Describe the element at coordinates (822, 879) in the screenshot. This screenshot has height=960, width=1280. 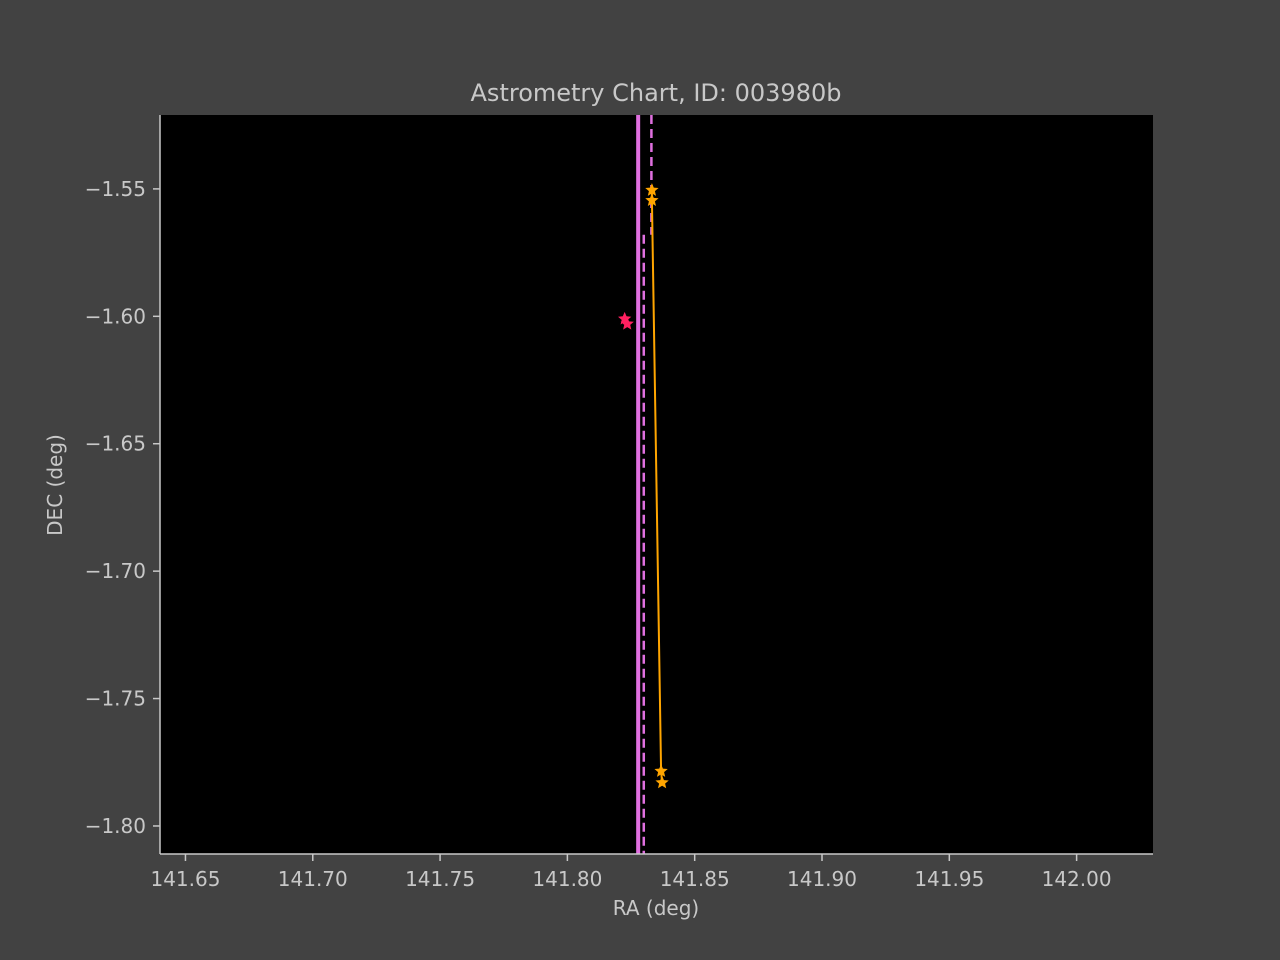
I see `x-tick-label: 141.90` at that location.